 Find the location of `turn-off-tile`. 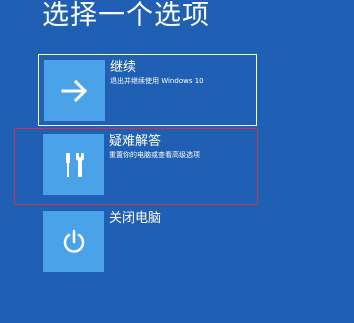

turn-off-tile is located at coordinates (73, 241).